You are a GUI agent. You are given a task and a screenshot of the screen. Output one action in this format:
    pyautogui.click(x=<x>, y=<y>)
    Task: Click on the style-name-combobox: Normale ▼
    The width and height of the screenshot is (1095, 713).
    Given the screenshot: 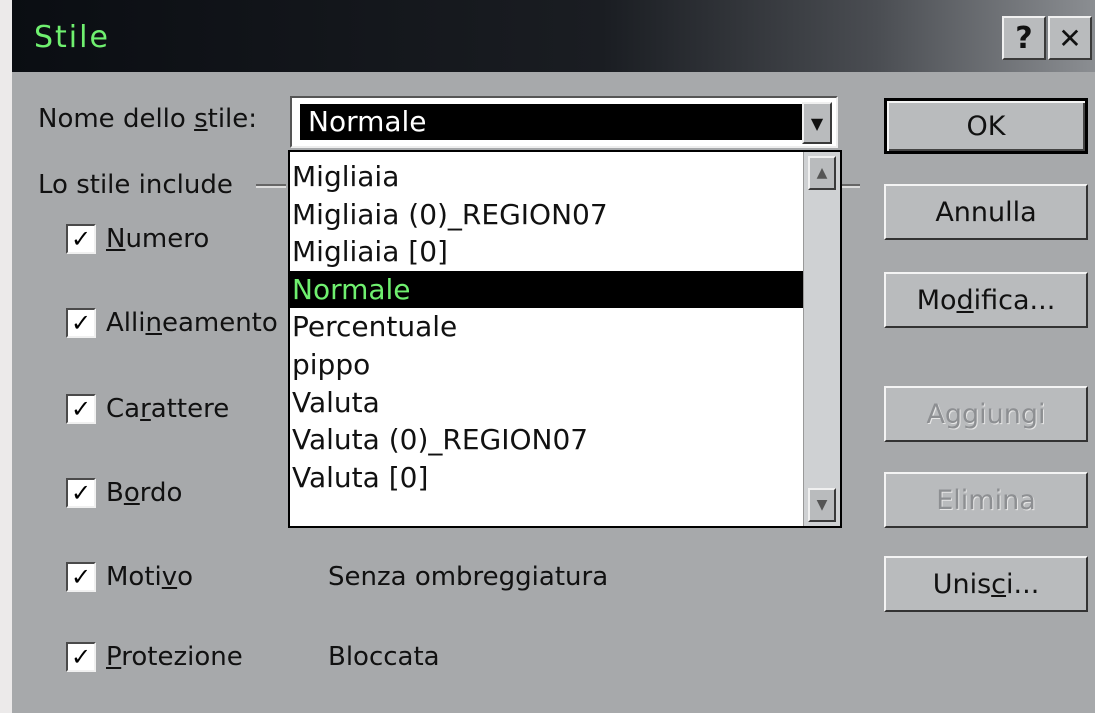 What is the action you would take?
    pyautogui.click(x=564, y=122)
    